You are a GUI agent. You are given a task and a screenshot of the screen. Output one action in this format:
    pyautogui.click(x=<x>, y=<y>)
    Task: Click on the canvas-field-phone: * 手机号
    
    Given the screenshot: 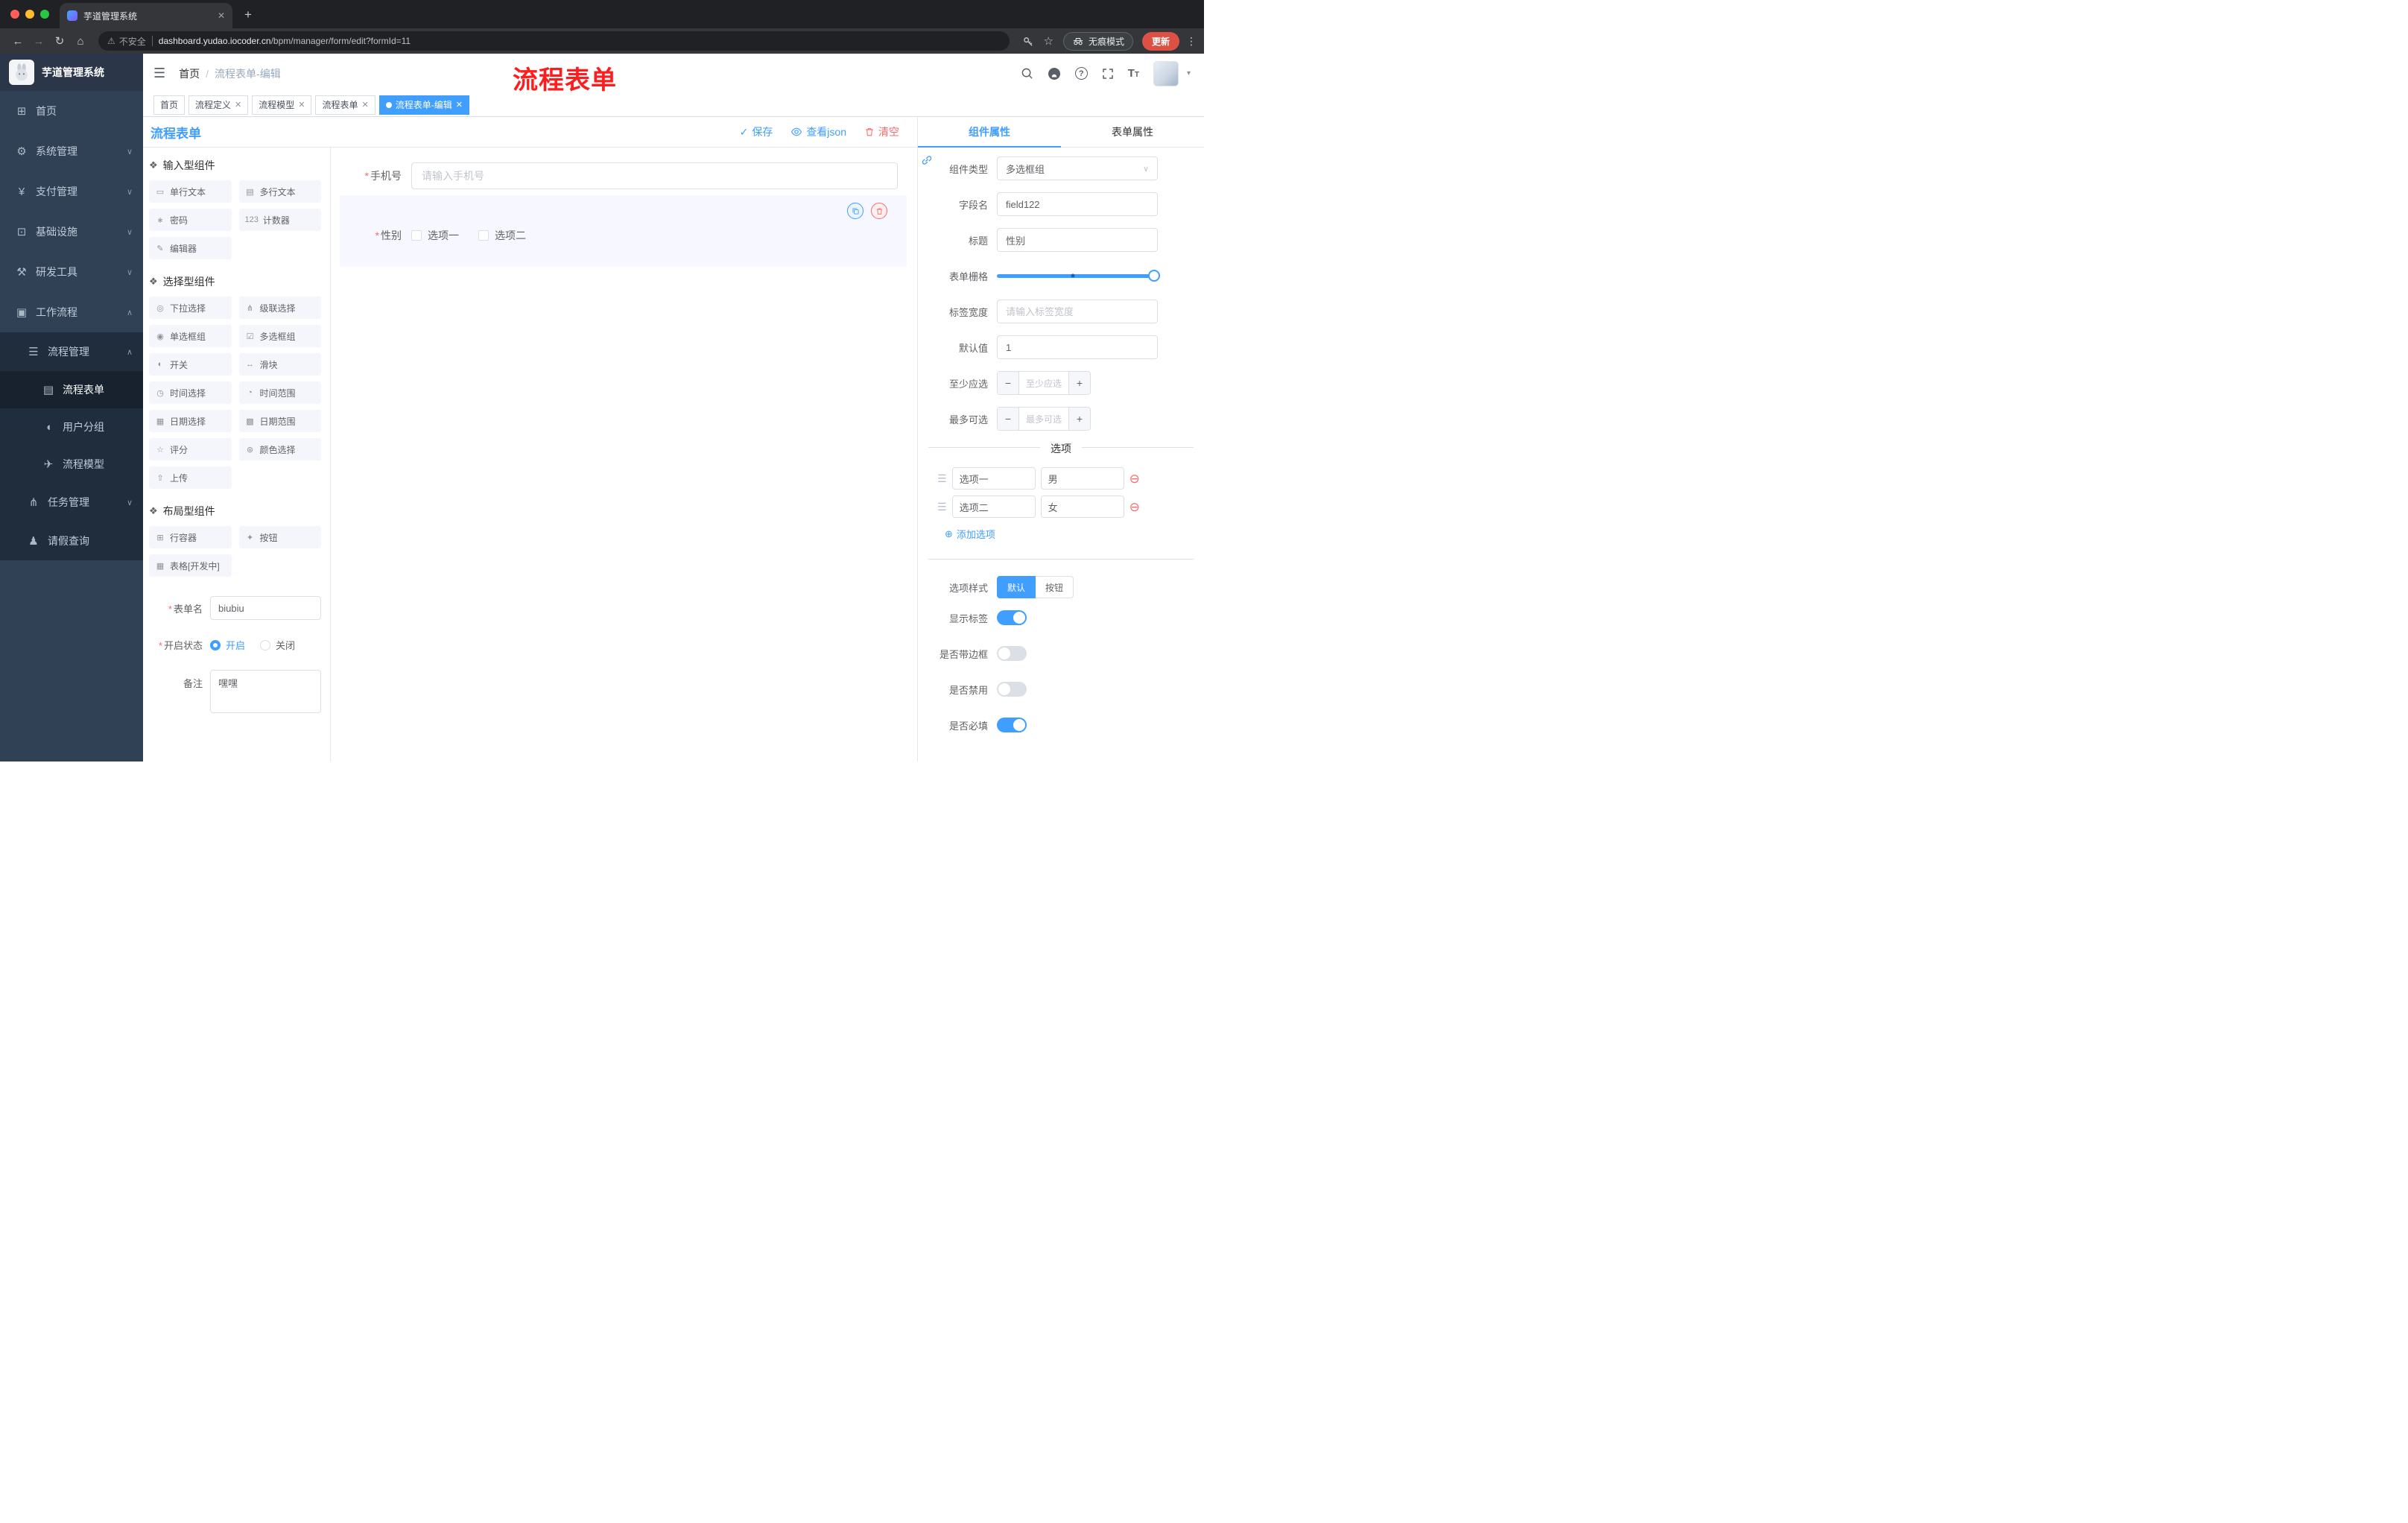 What is the action you would take?
    pyautogui.click(x=619, y=176)
    